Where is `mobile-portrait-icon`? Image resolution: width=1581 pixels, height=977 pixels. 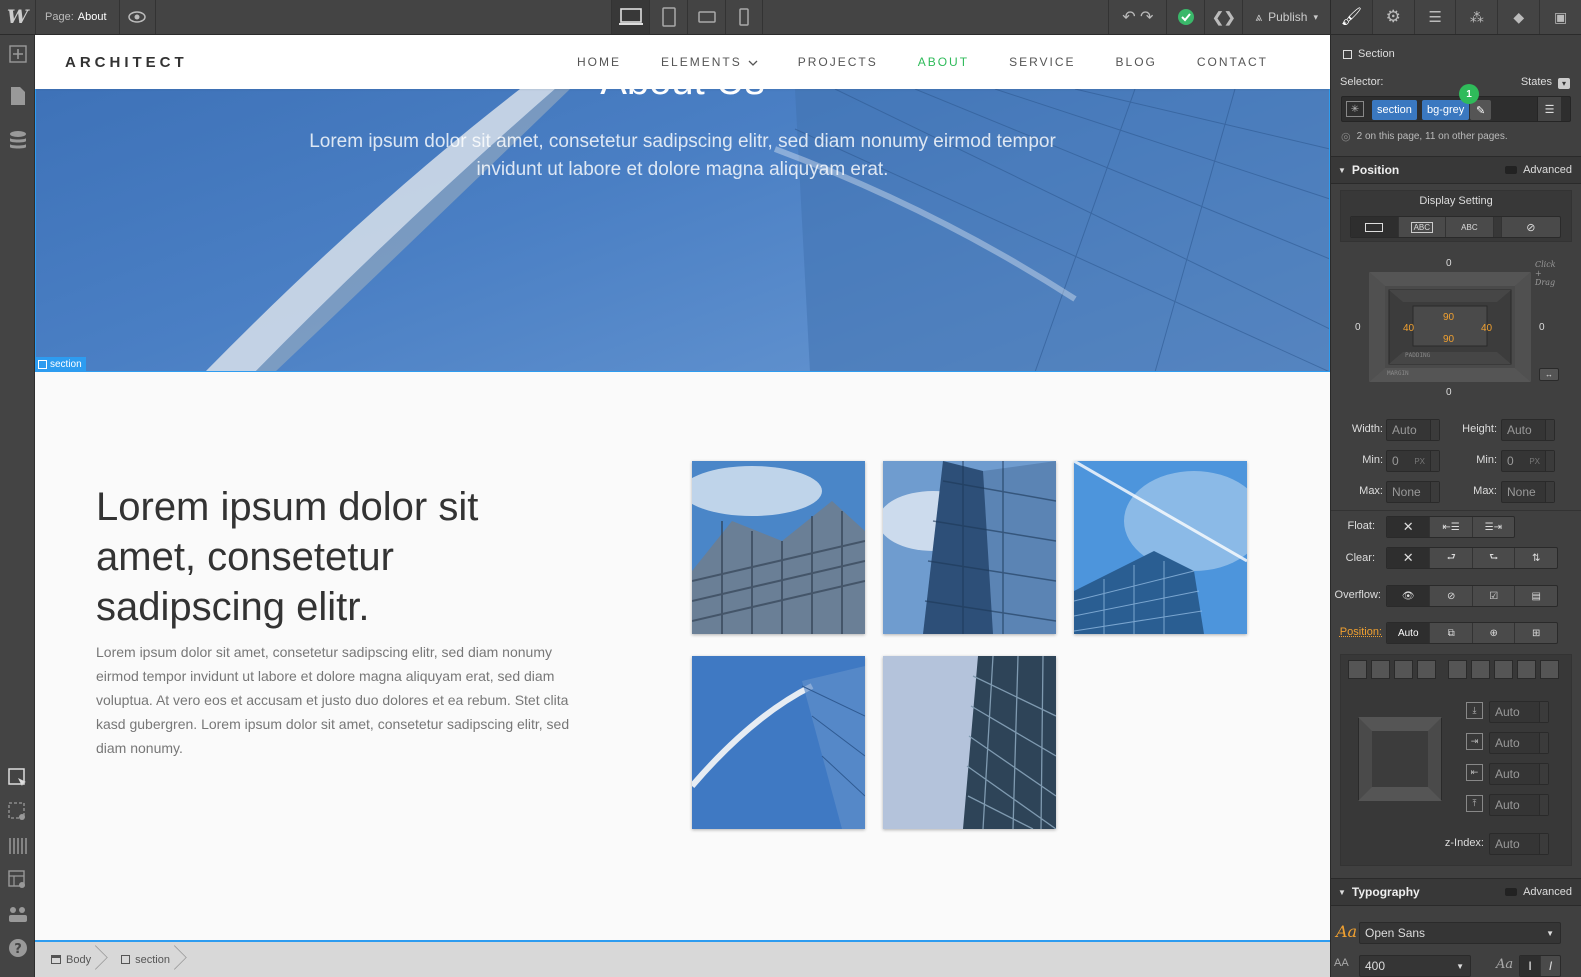
mobile-portrait-icon is located at coordinates (744, 17).